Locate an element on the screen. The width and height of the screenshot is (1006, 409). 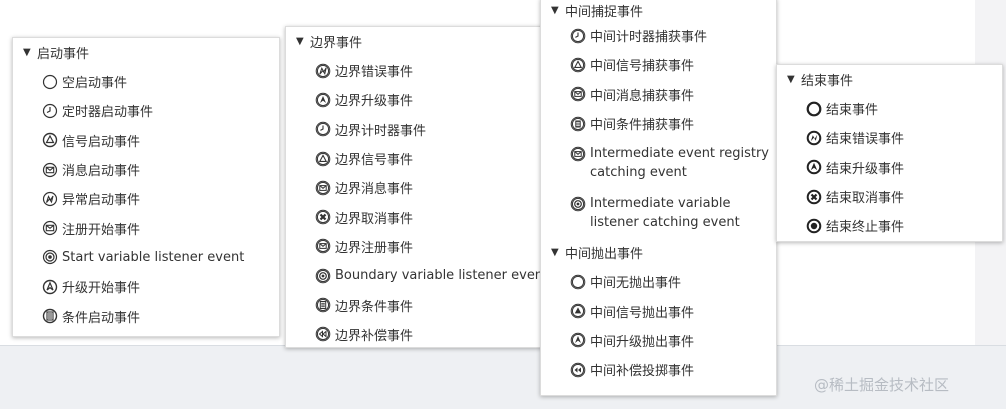
boundary-event-message: 边界消息事件 is located at coordinates (413, 187).